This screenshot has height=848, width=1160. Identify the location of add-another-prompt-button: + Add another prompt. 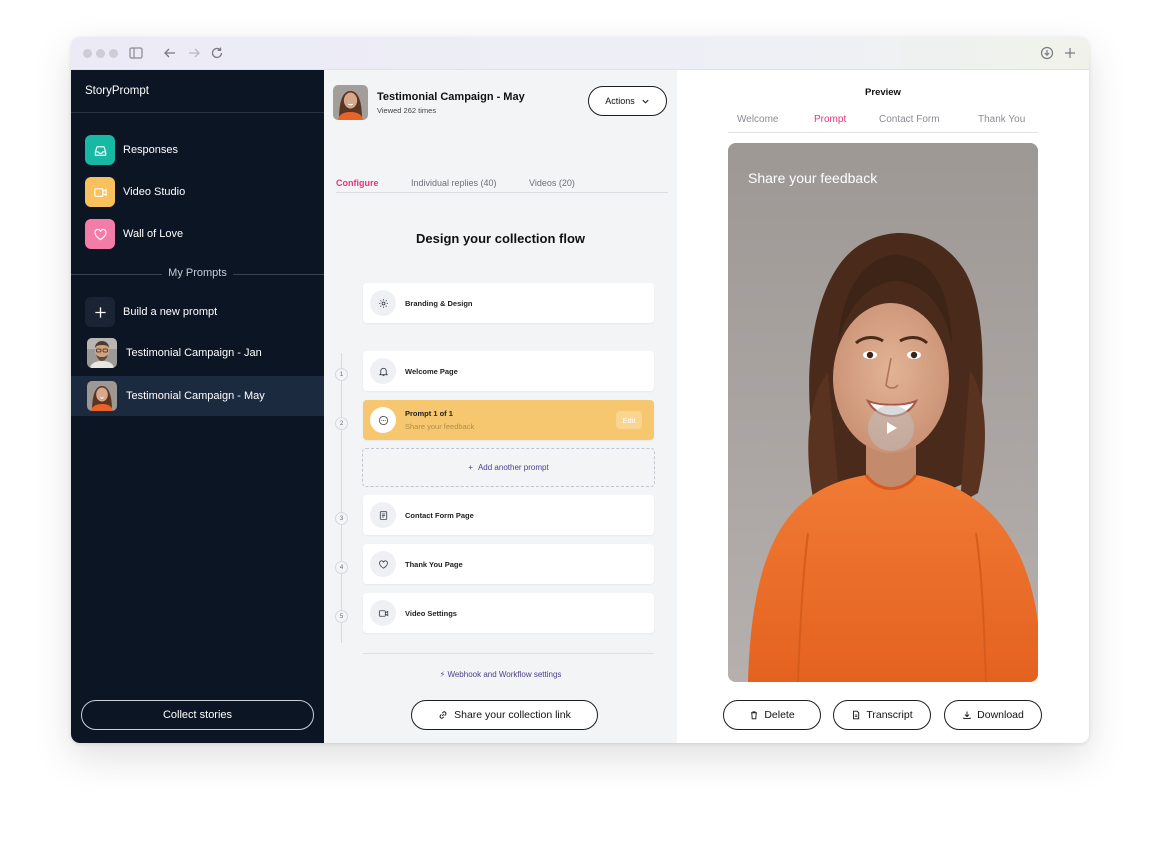
(508, 467).